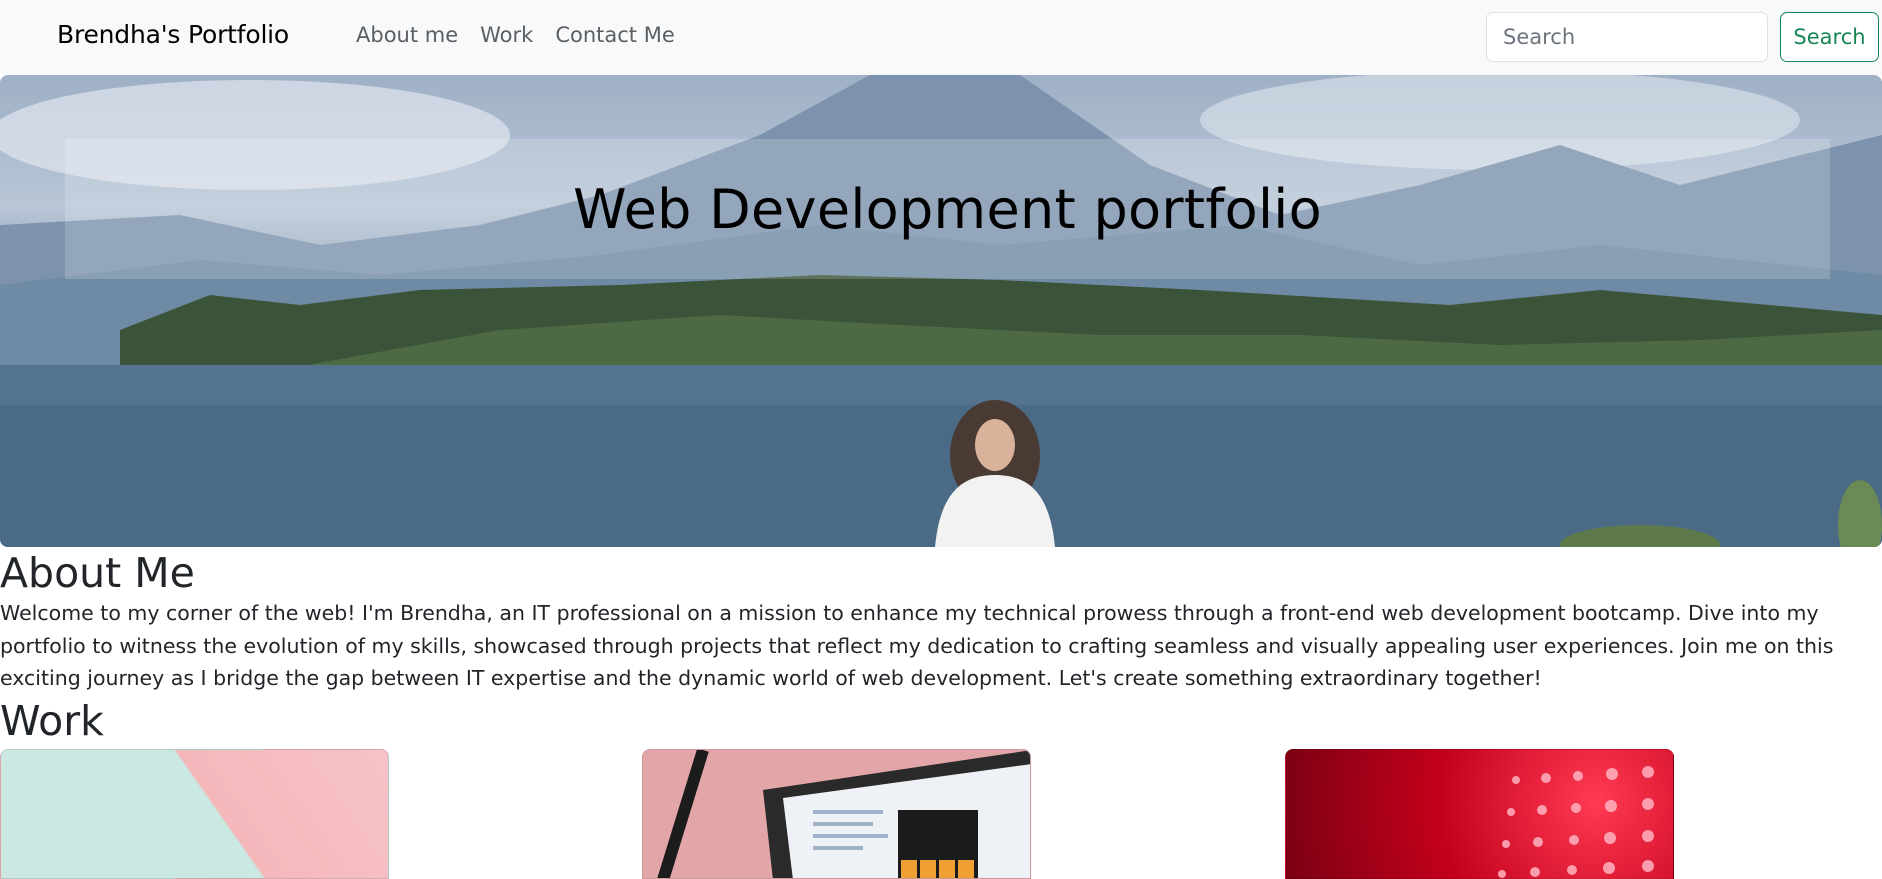 This screenshot has height=879, width=1882. I want to click on hero-banner: Web Development portfolio, so click(947, 209).